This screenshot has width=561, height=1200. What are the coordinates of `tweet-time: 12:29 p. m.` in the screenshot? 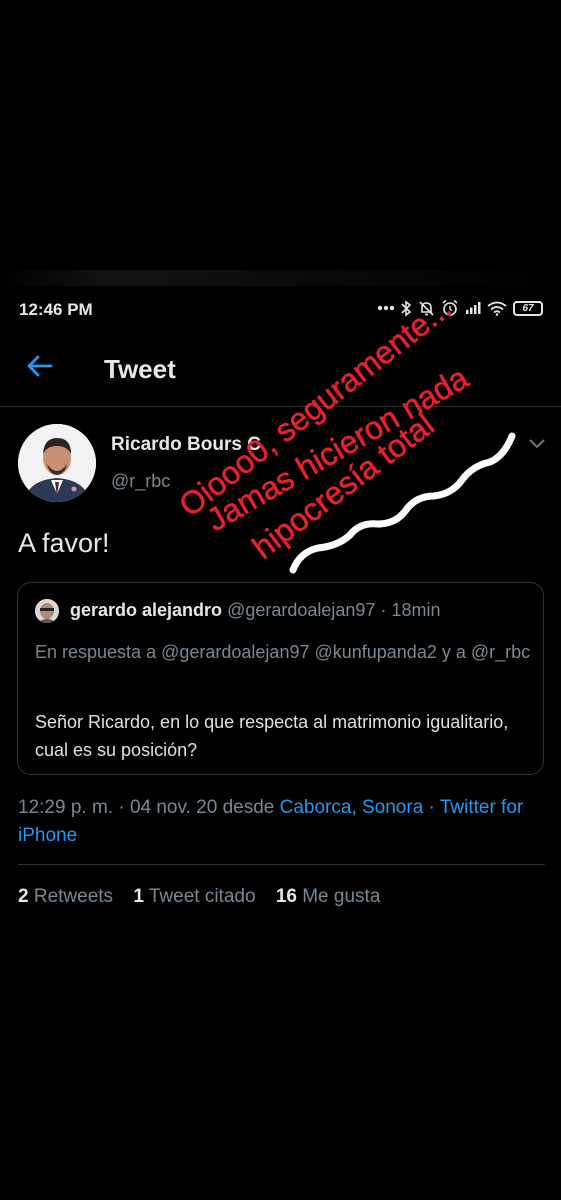 It's located at (66, 807).